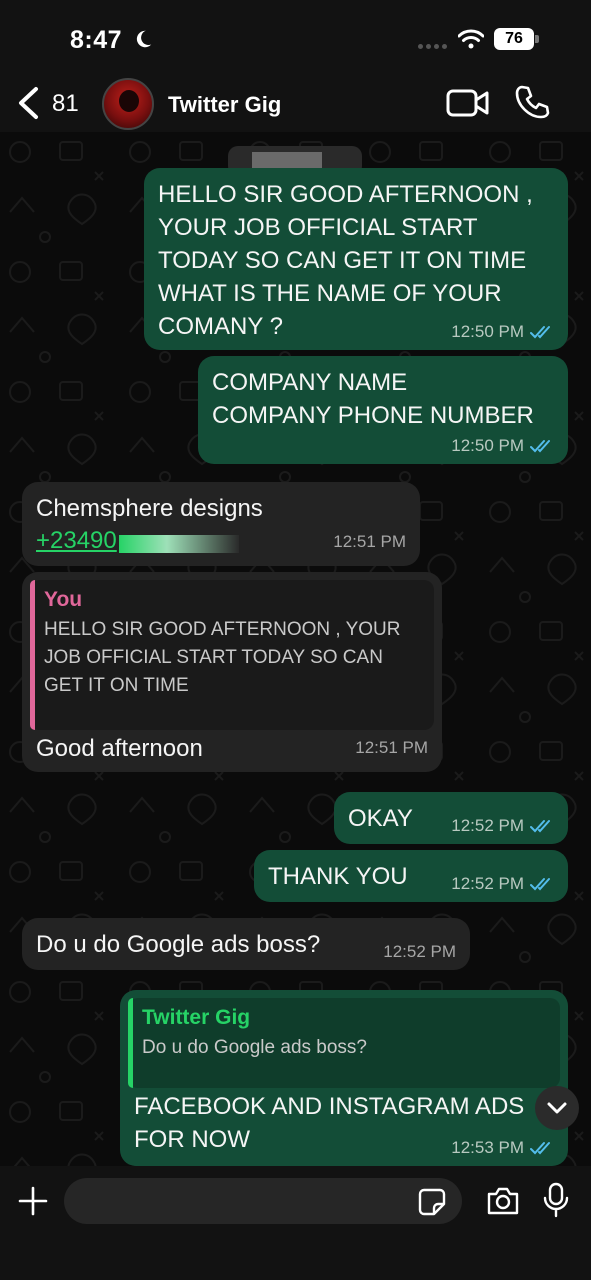 Image resolution: width=591 pixels, height=1280 pixels. What do you see at coordinates (295, 39) in the screenshot?
I see `status-bar: 8:47 76` at bounding box center [295, 39].